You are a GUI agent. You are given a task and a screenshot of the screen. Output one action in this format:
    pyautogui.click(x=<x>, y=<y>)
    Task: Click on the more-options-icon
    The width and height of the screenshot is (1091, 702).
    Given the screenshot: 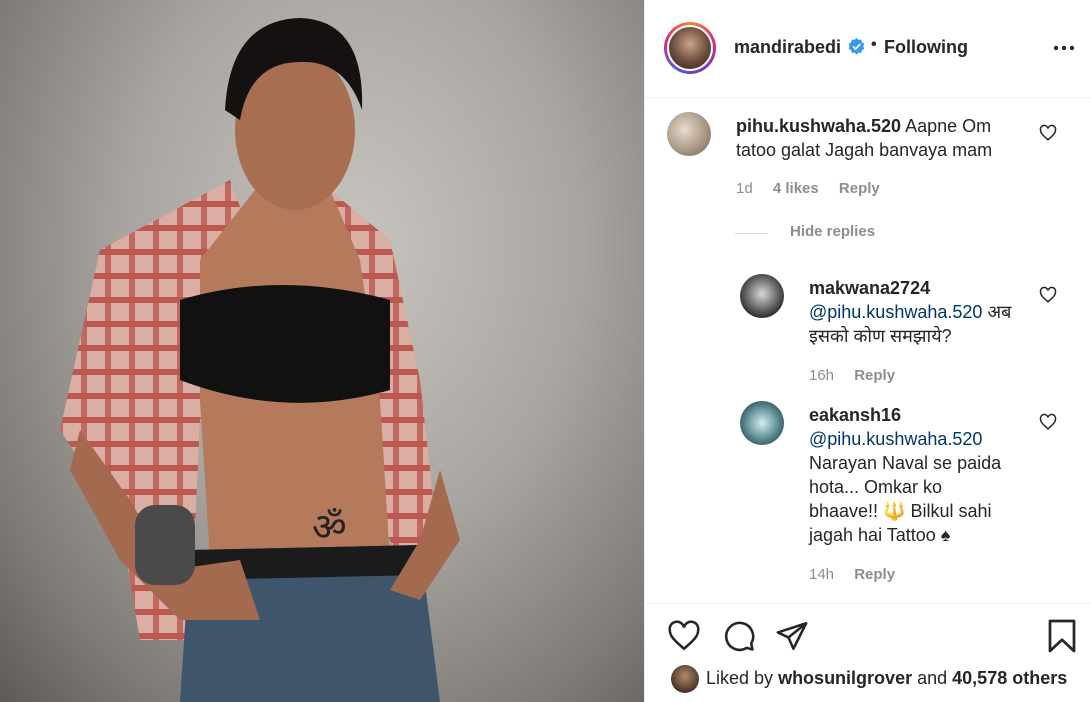 What is the action you would take?
    pyautogui.click(x=1064, y=48)
    